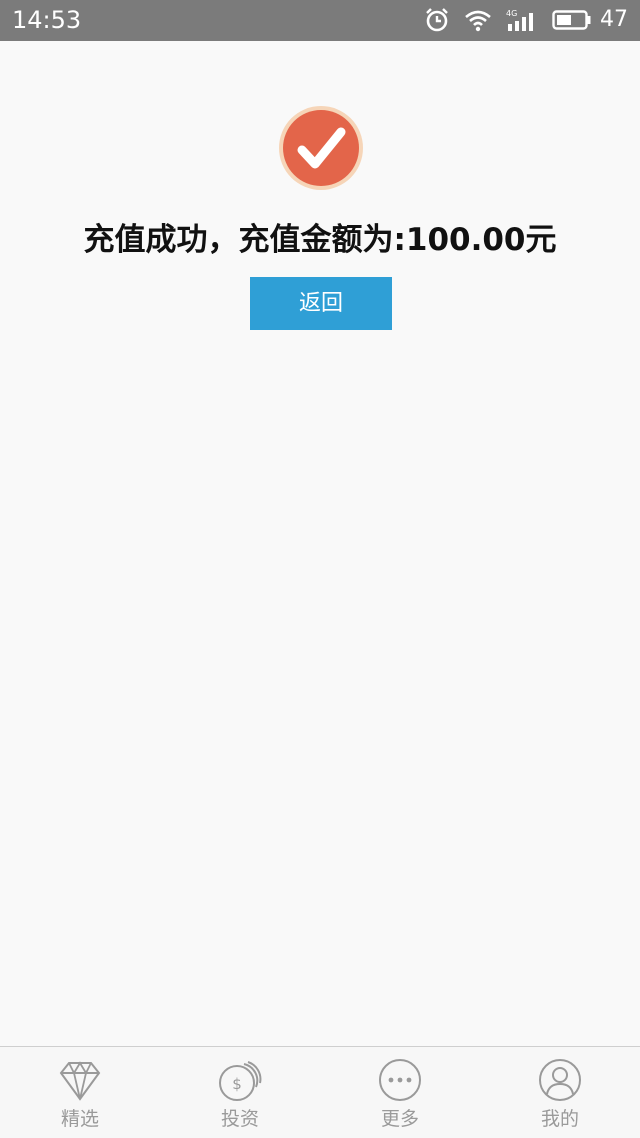  I want to click on tab-mine: 我的, so click(560, 1092).